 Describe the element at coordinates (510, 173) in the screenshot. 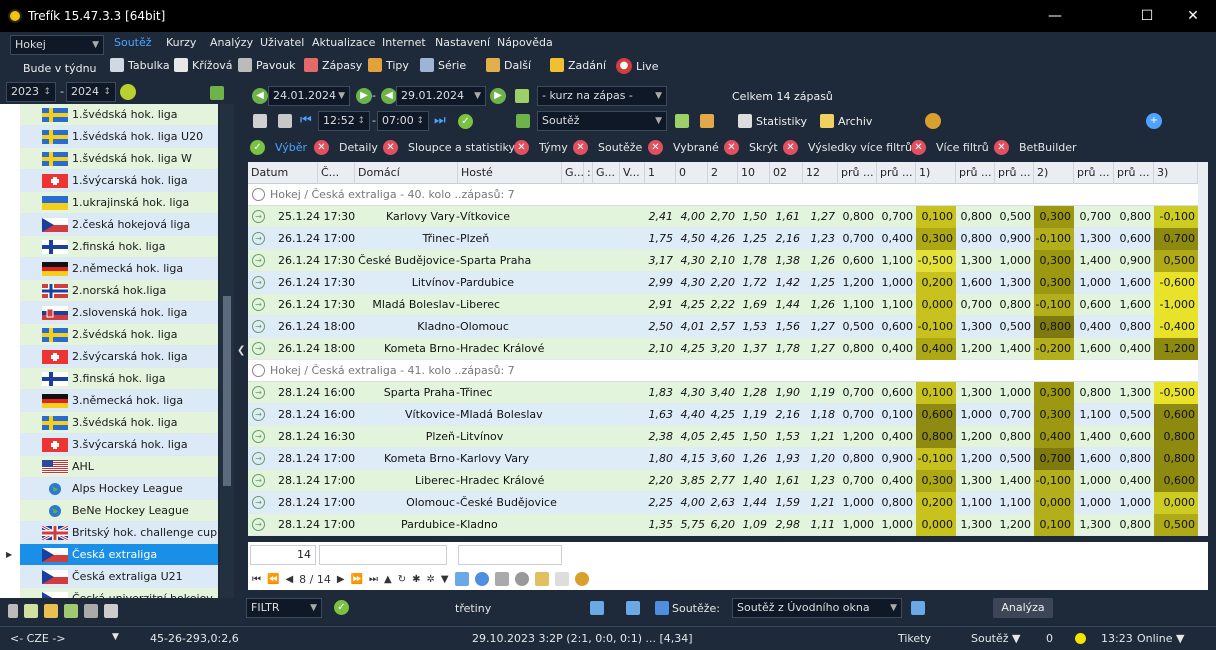

I see `column-header: Hosté` at that location.